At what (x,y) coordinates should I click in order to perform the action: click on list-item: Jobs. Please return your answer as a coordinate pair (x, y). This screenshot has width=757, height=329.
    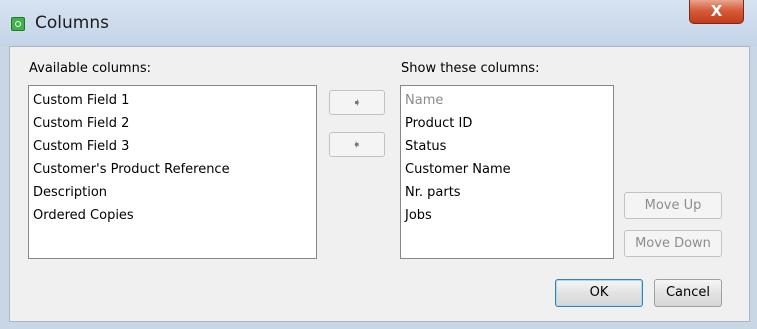
    Looking at the image, I should click on (509, 215).